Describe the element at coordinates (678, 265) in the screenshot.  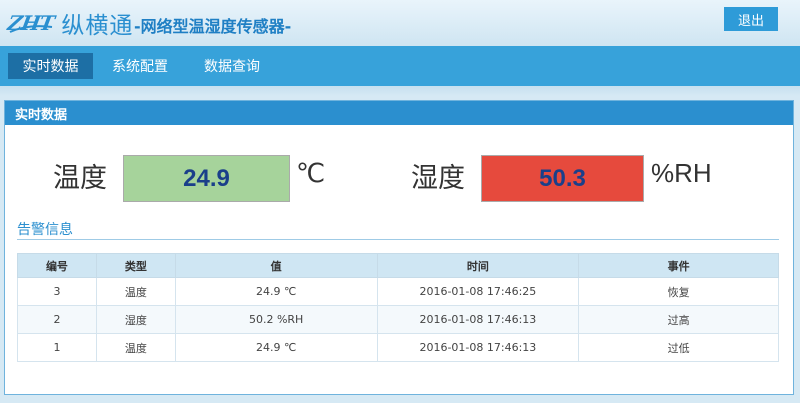
I see `col-header-event: 事件` at that location.